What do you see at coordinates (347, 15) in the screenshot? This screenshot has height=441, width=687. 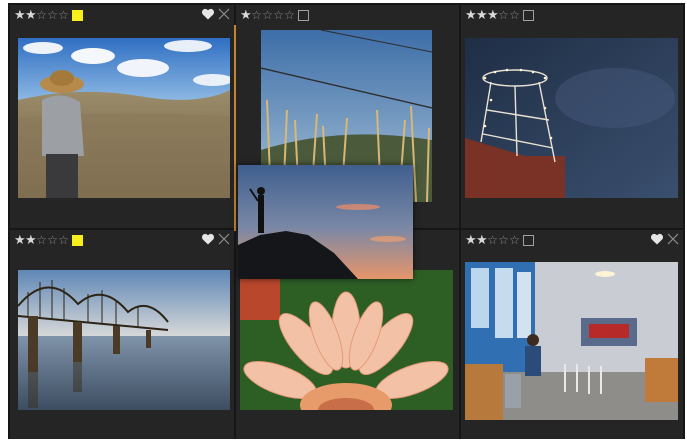 I see `cell-header: ★ ☆ ☆ ☆ ☆` at bounding box center [347, 15].